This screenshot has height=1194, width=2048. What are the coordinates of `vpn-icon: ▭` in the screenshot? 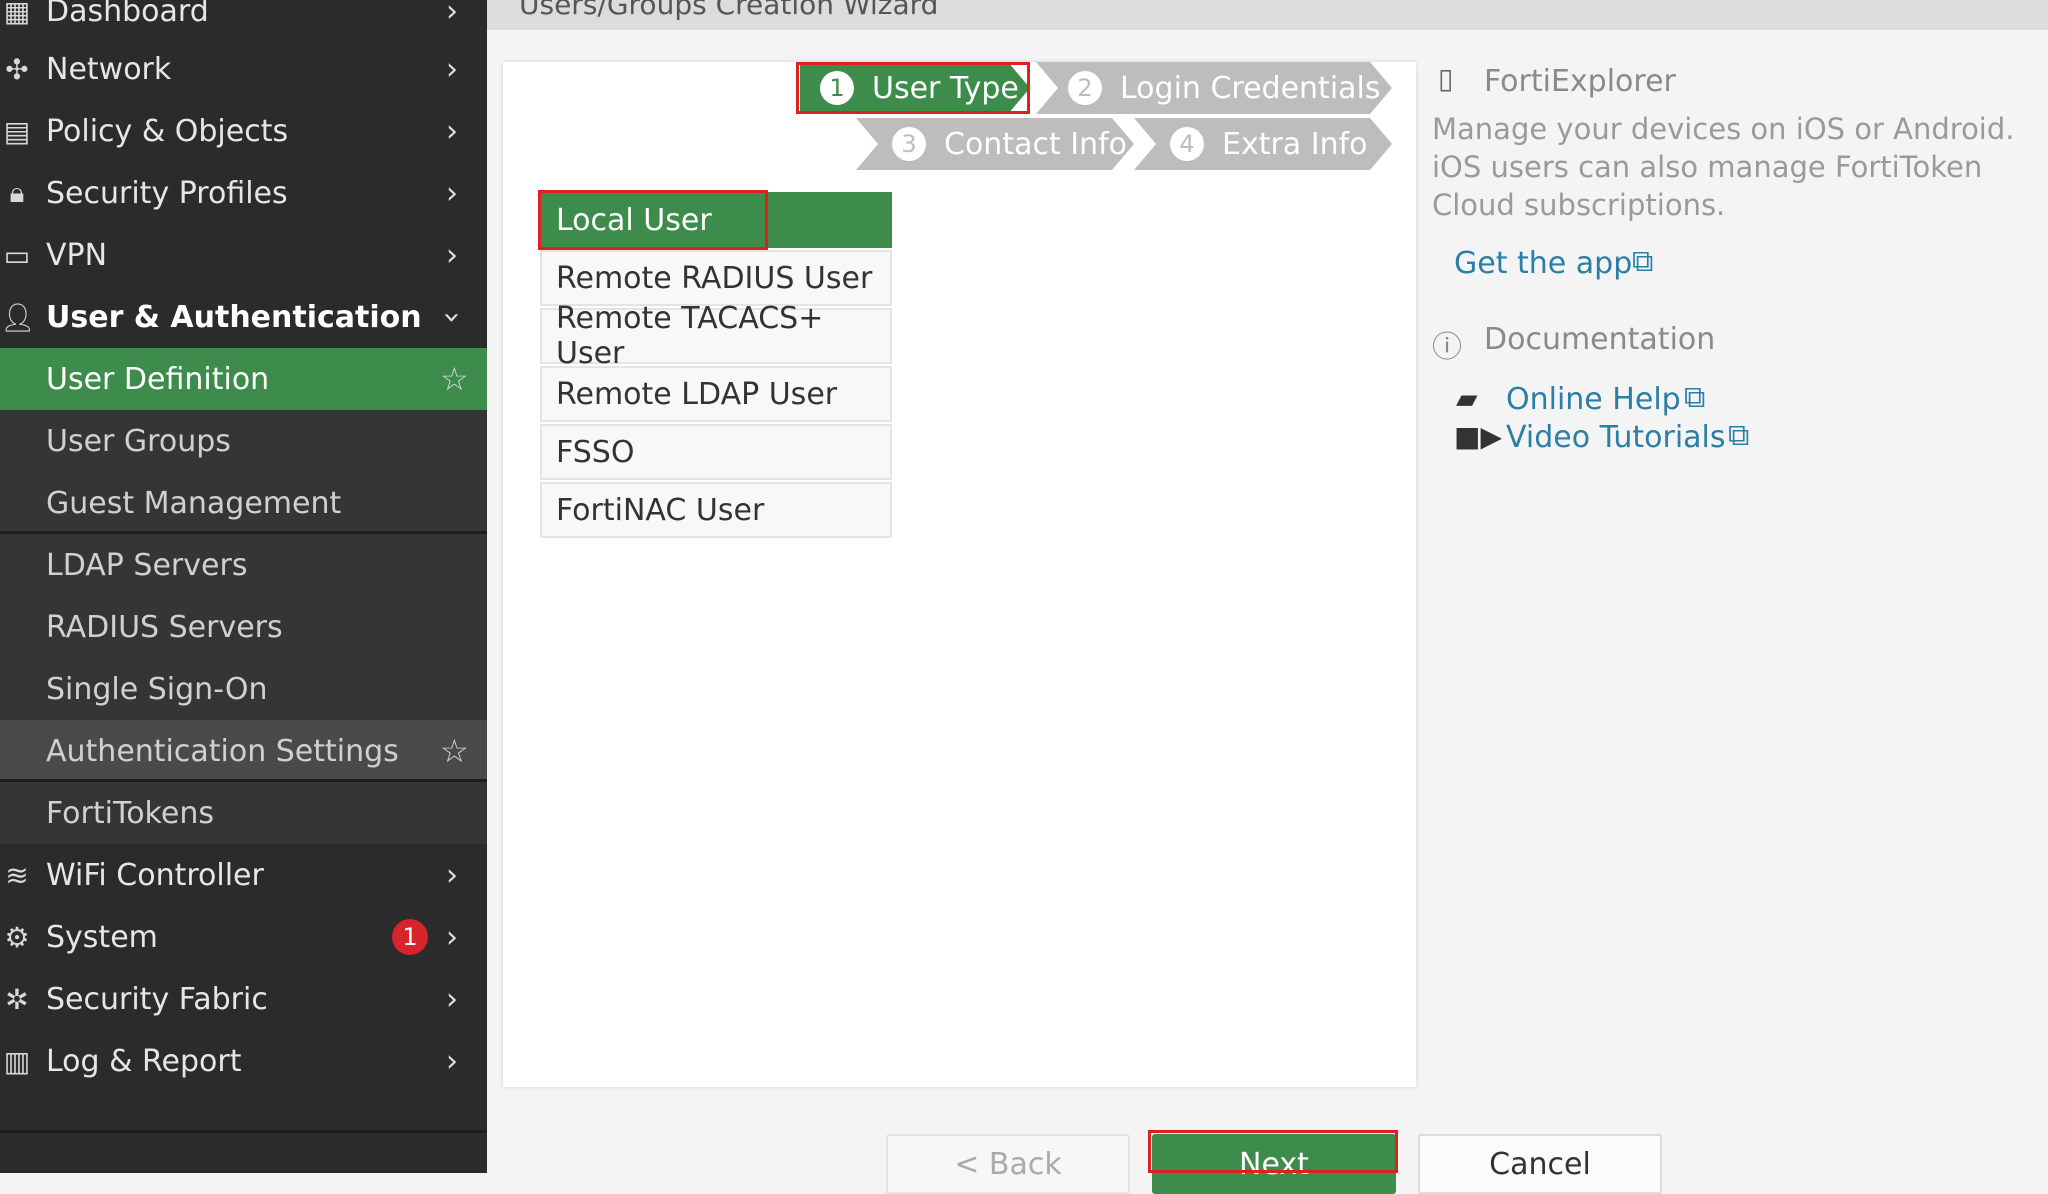 It's located at (17, 255).